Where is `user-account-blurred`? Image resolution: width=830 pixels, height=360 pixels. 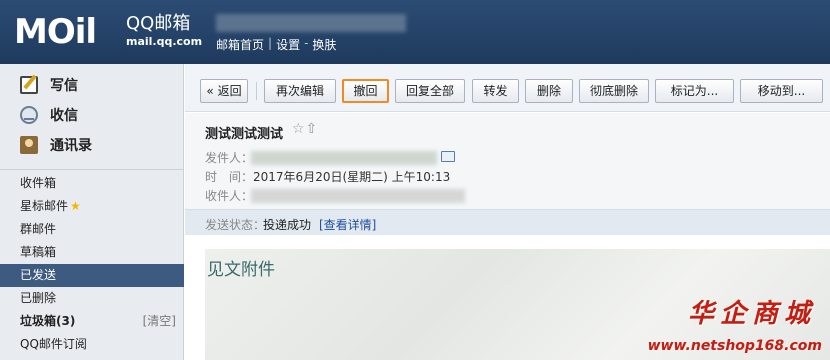
user-account-blurred is located at coordinates (311, 23).